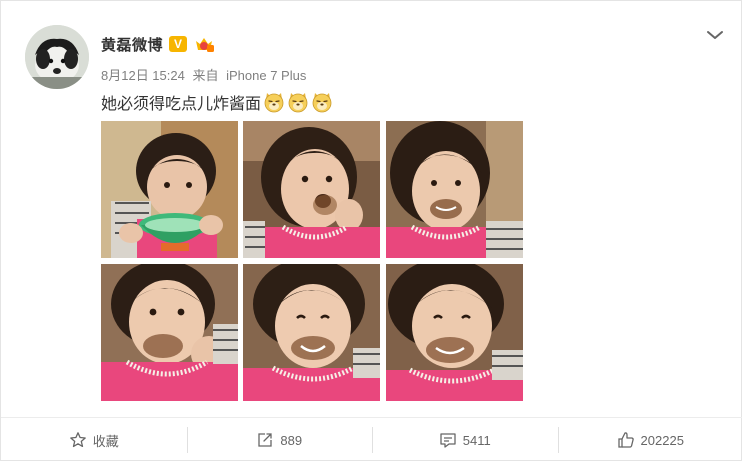  I want to click on post-meta: 8月12日 15:24 来自 iPhone 7 Plus, so click(203, 74).